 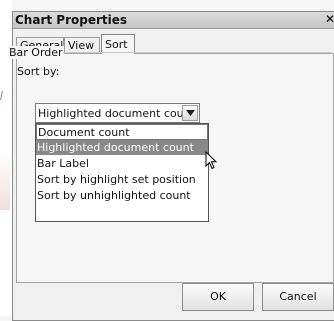 What do you see at coordinates (122, 148) in the screenshot?
I see `option-highlighted-document-count: Highlighted document count` at bounding box center [122, 148].